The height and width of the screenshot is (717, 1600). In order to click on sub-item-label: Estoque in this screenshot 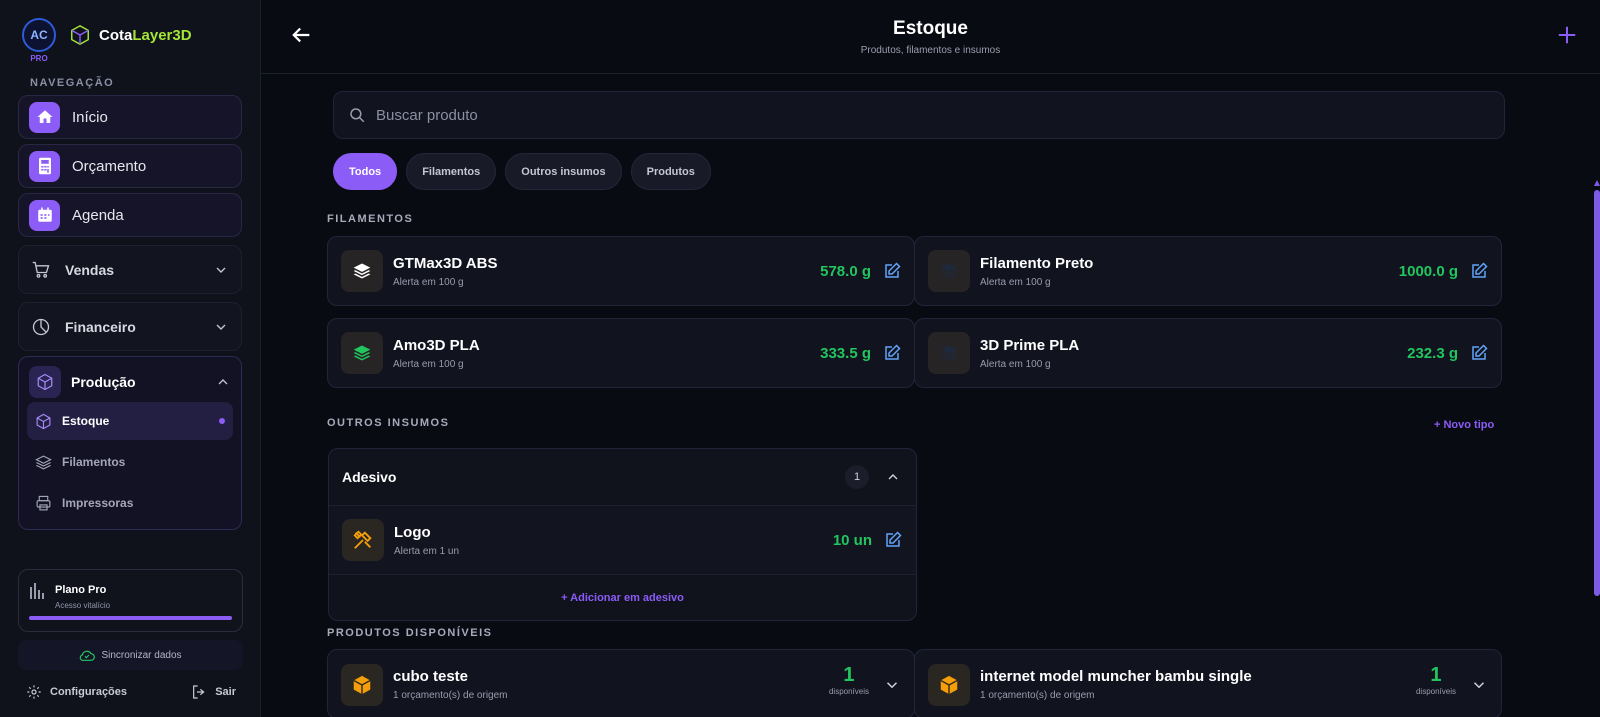, I will do `click(86, 421)`.